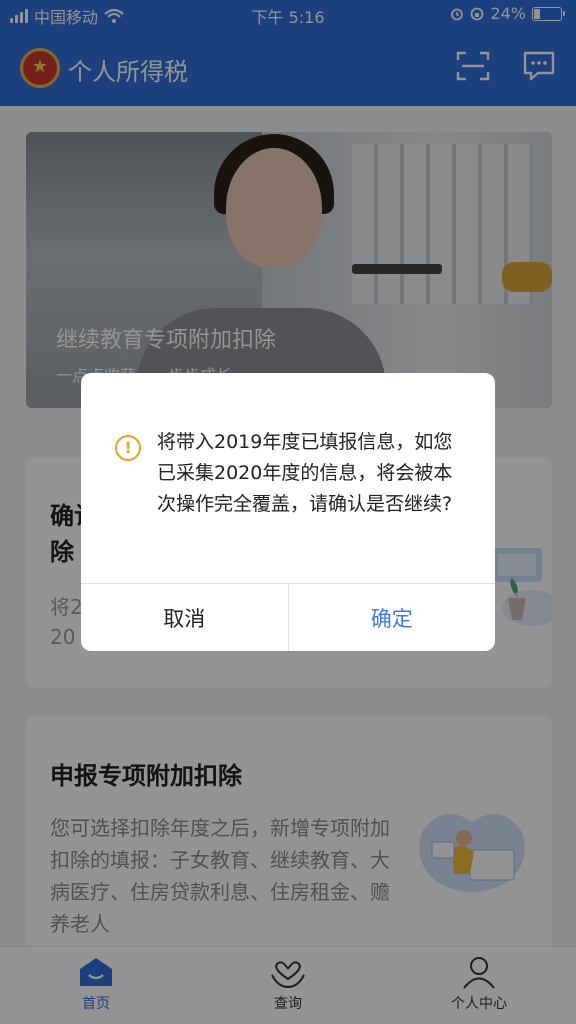  I want to click on confirm-button: 确定, so click(392, 617).